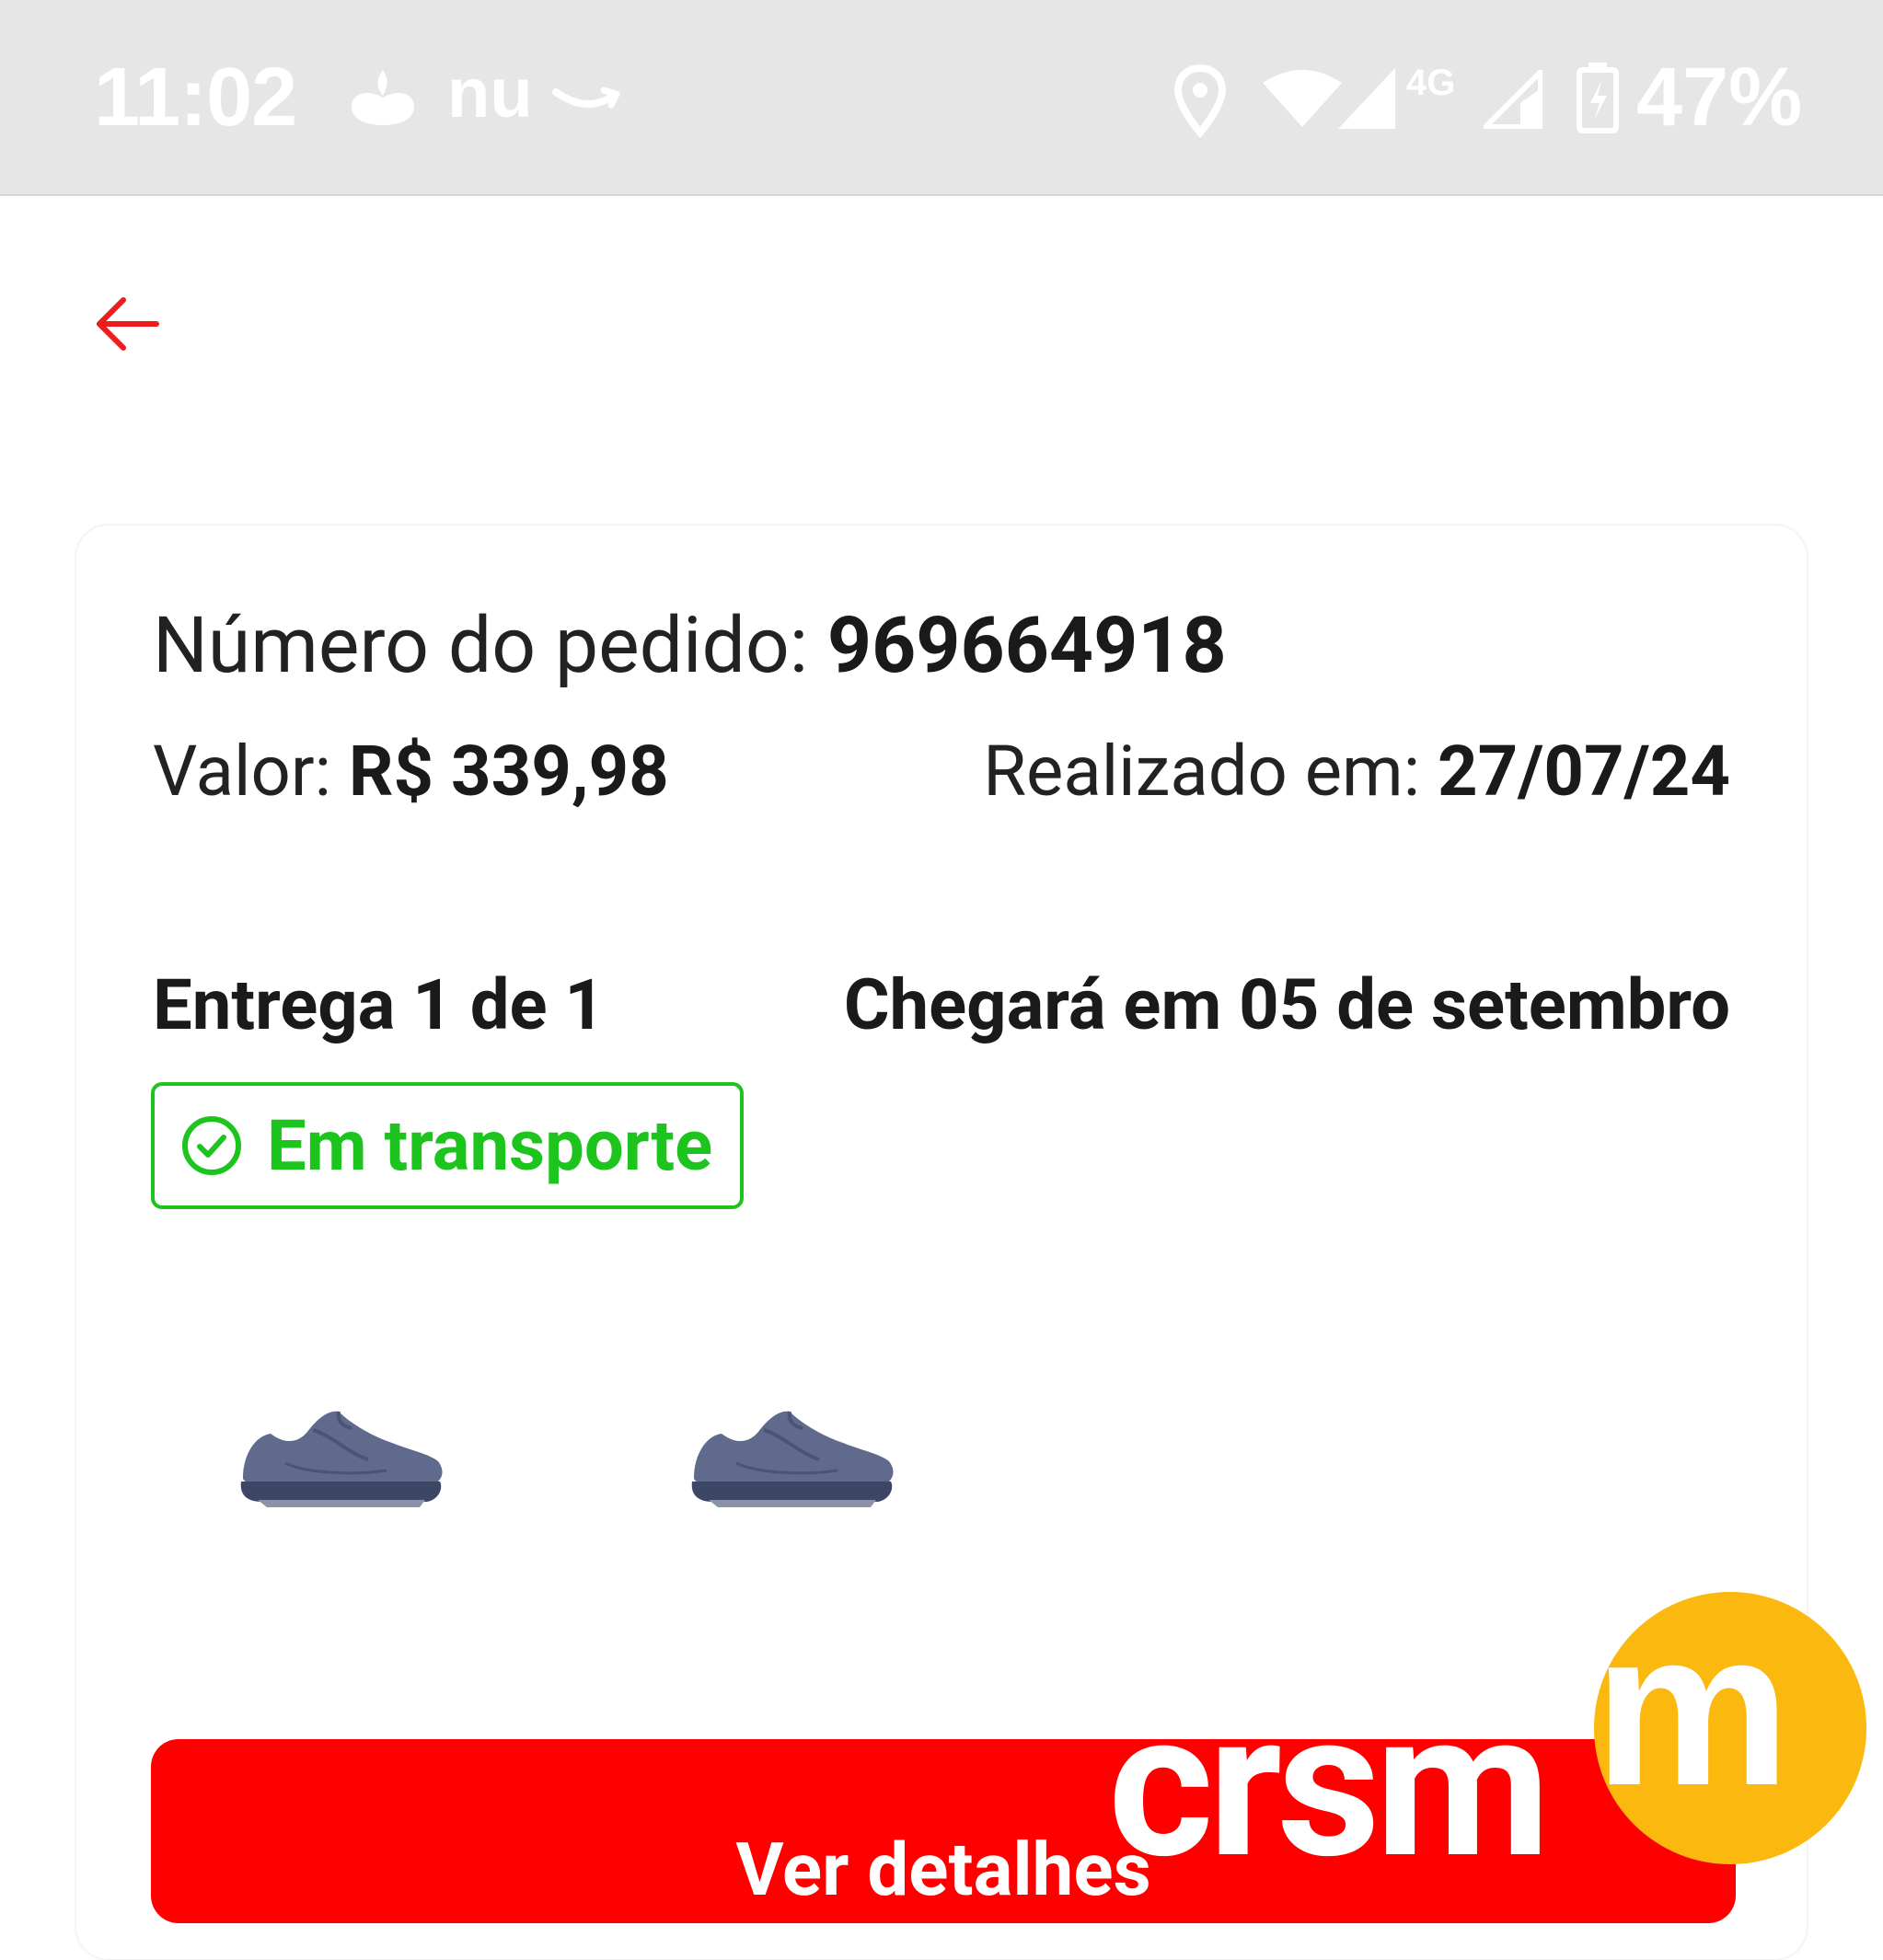 Image resolution: width=1883 pixels, height=1960 pixels. Describe the element at coordinates (1210, 771) in the screenshot. I see `order-date-label: Realizado em:` at that location.